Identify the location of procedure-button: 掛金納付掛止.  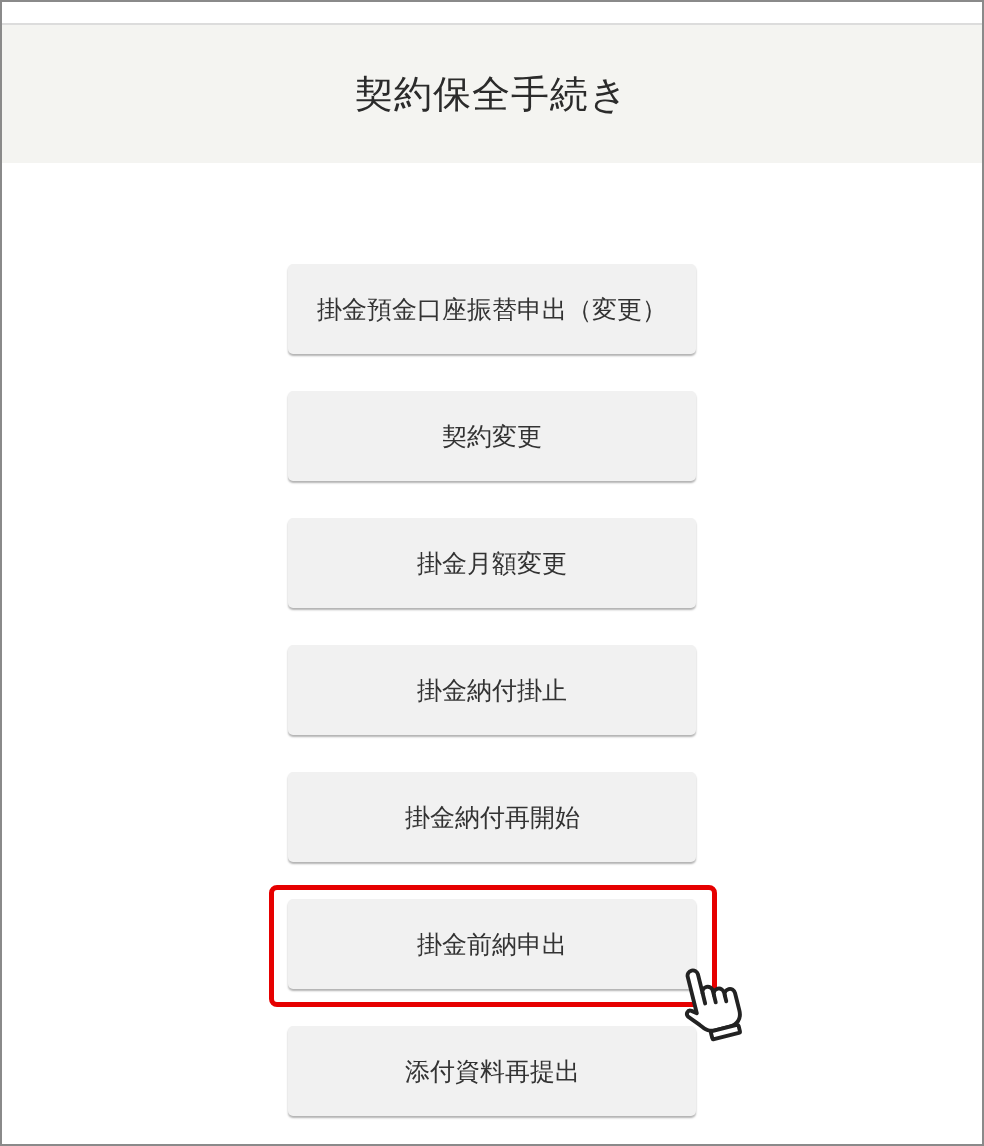
(492, 690).